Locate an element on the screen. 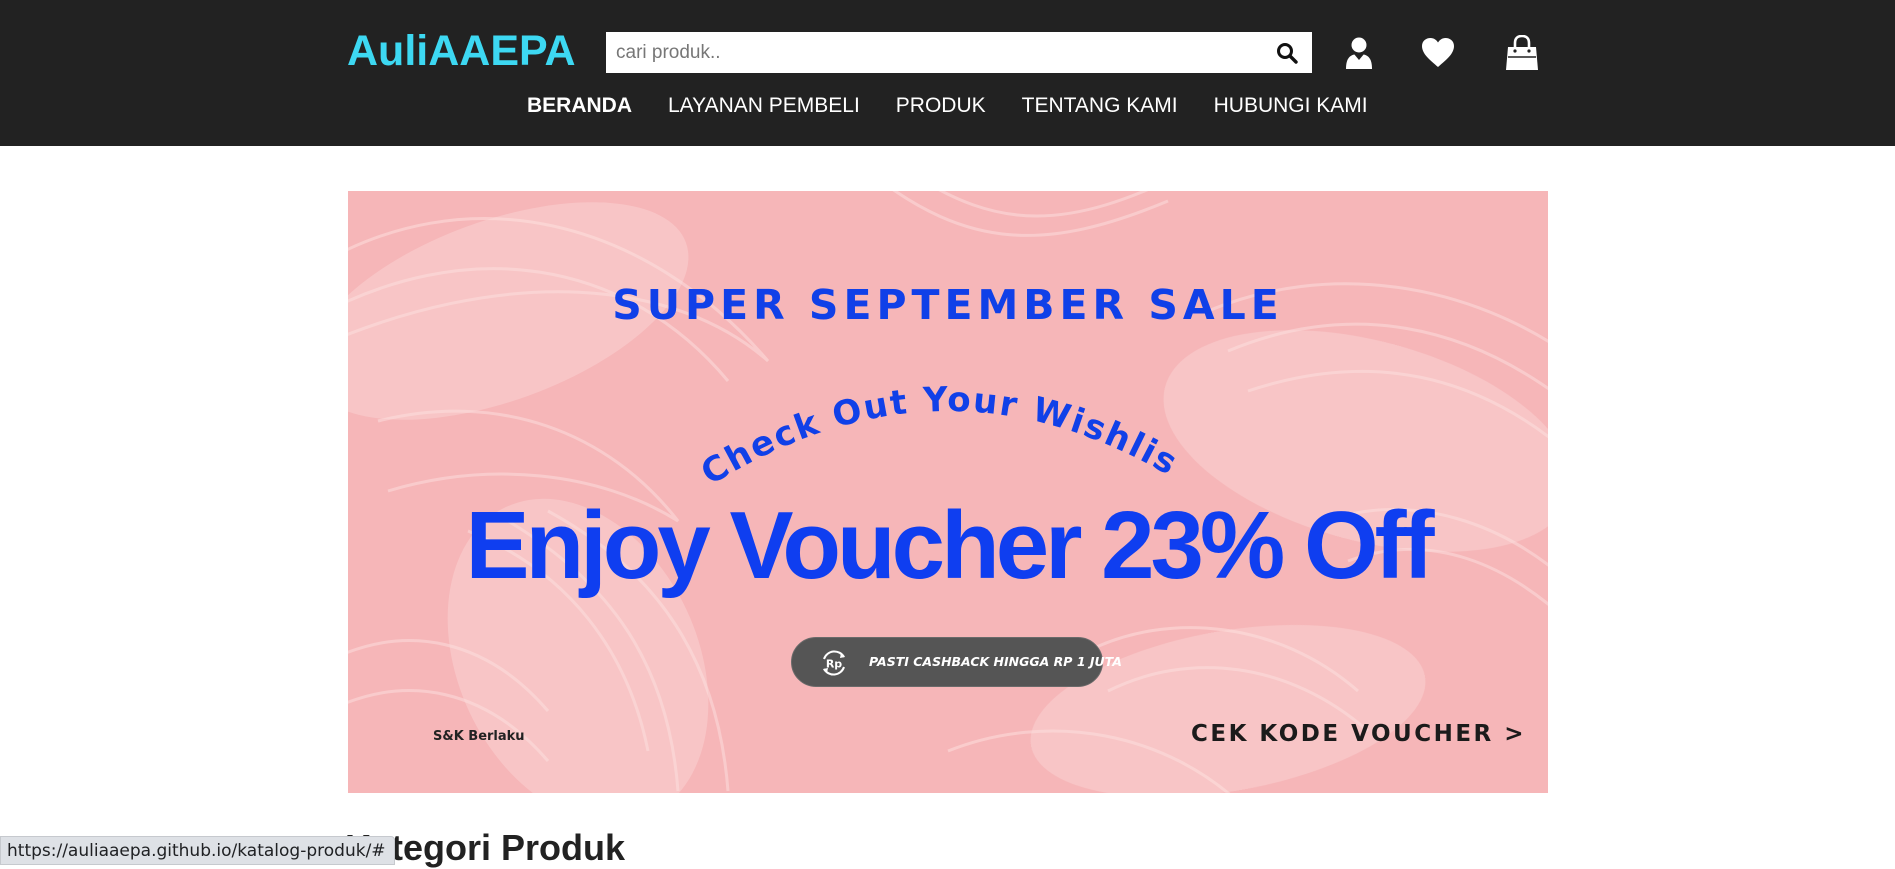 The height and width of the screenshot is (869, 1895). cashback-rp-icon: Rp is located at coordinates (834, 663).